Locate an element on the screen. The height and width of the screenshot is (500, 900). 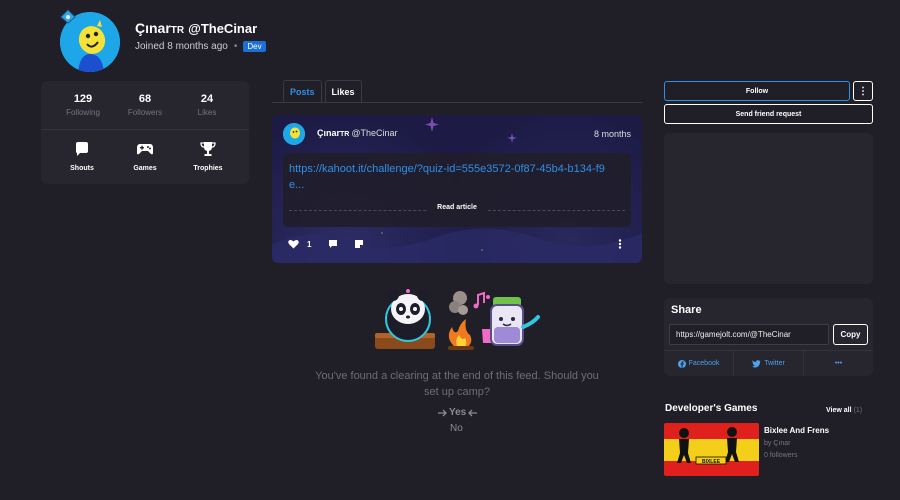
nav-games: Games is located at coordinates (145, 157).